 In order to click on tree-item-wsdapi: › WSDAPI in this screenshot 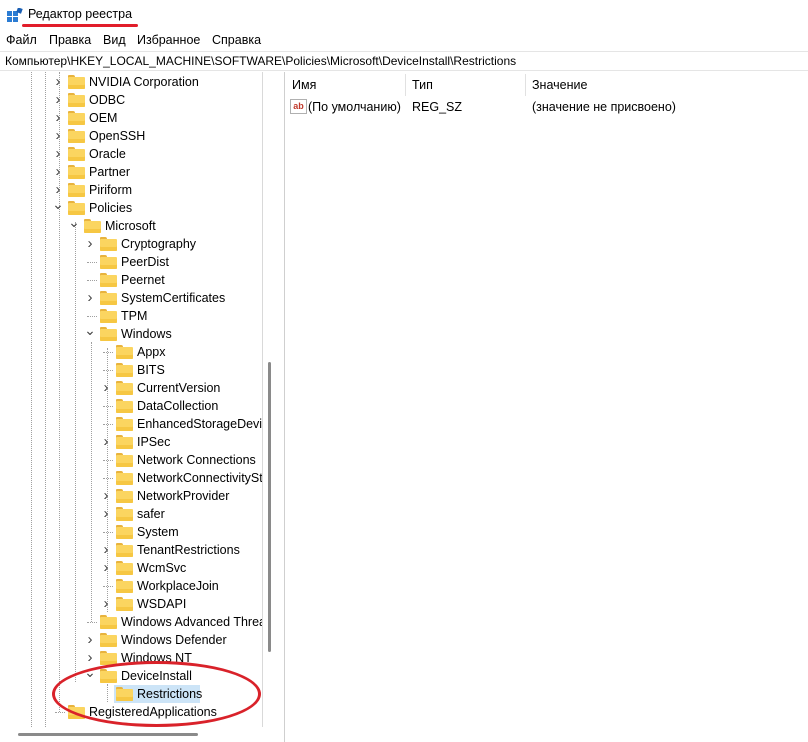, I will do `click(131, 604)`.